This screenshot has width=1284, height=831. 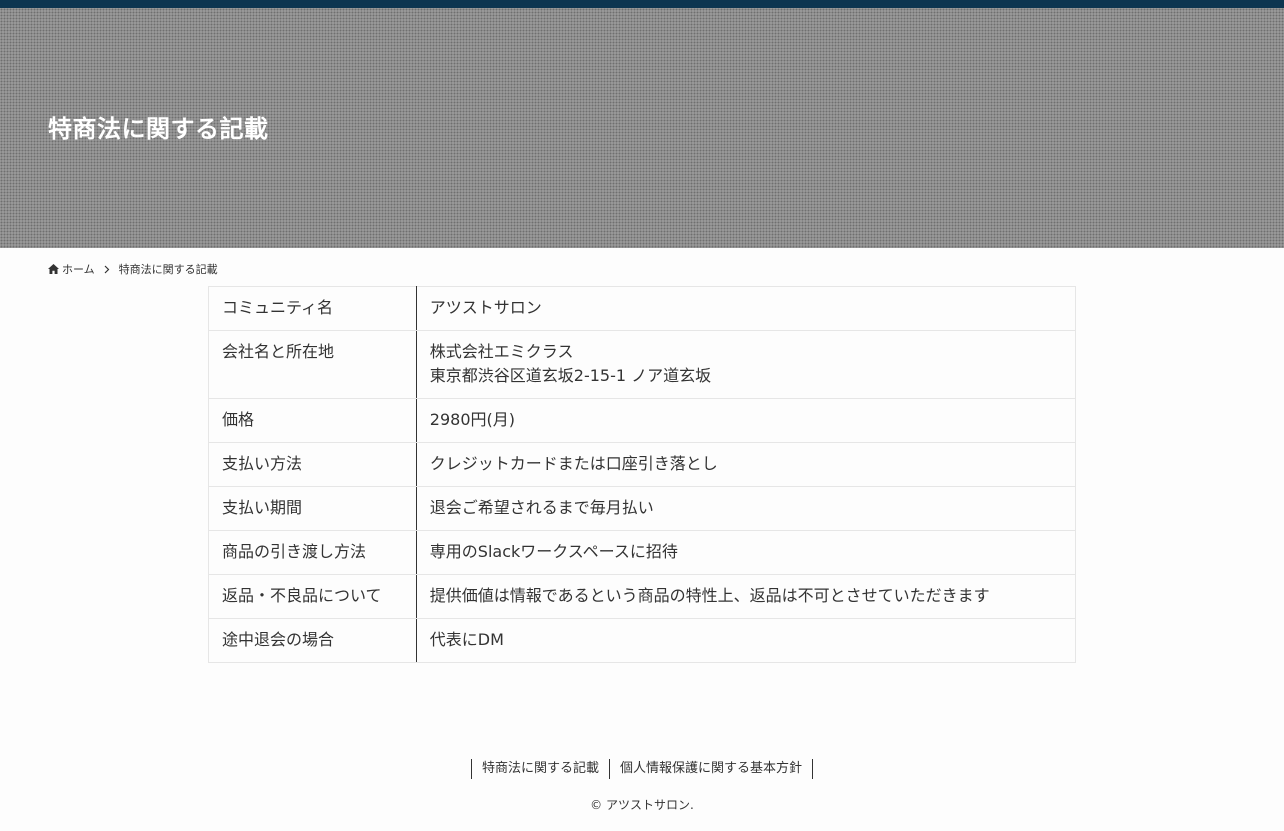 I want to click on table-row: 途中退会の場合 代表にDM, so click(x=642, y=640).